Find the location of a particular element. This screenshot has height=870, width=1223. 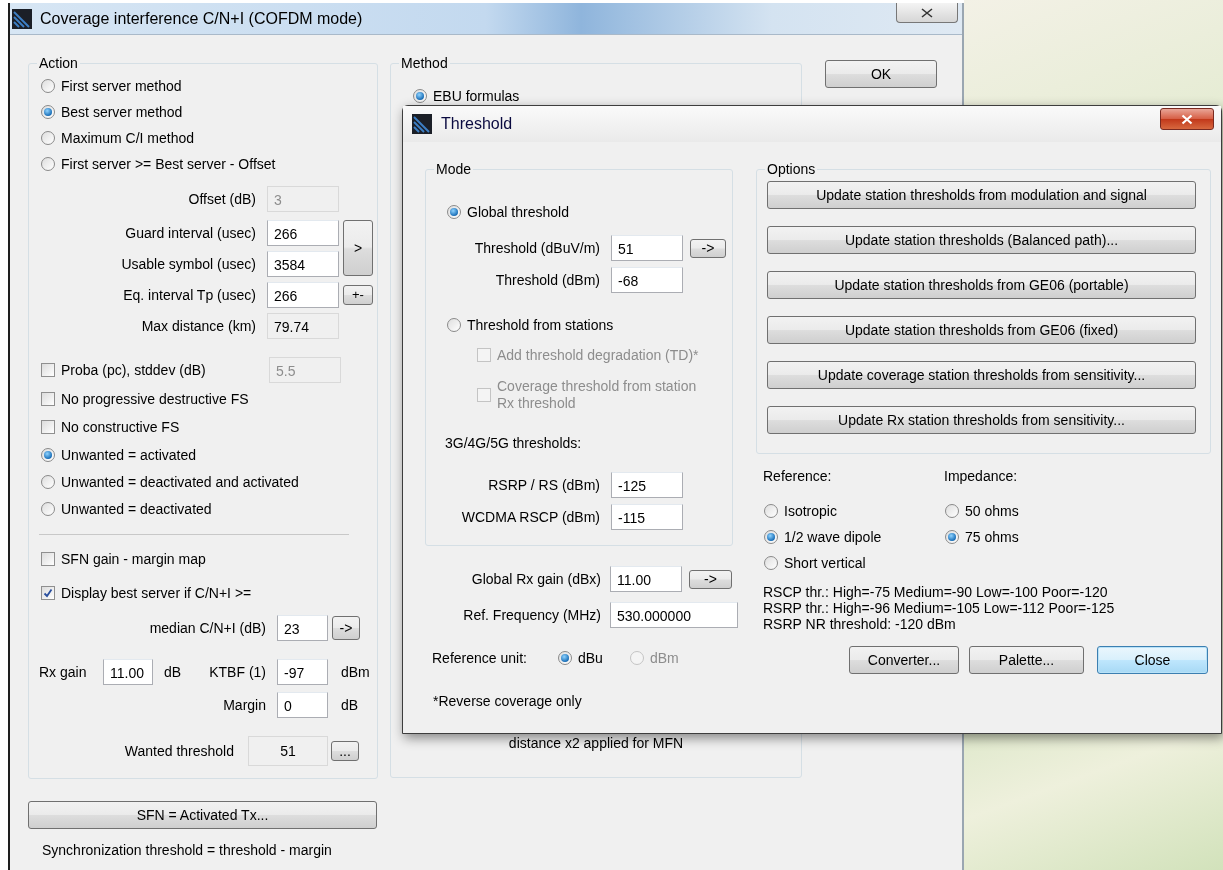

section-label: 3G/4G/5G thresholds: is located at coordinates (513, 443).